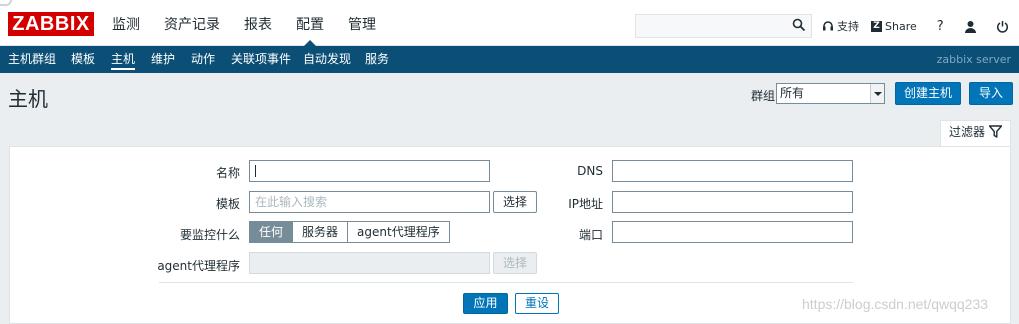  I want to click on share-label: Share, so click(901, 26).